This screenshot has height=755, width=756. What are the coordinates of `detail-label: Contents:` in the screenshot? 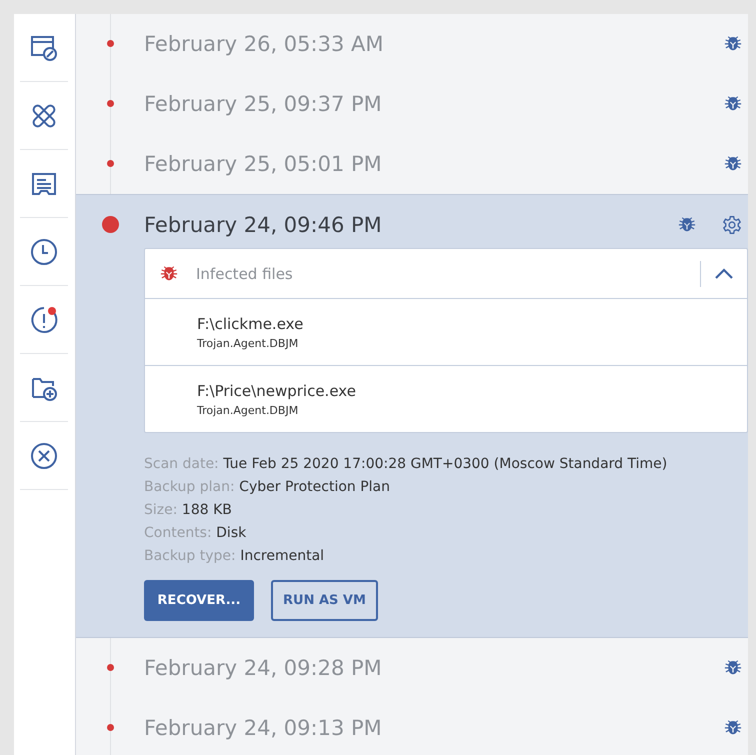 It's located at (178, 533).